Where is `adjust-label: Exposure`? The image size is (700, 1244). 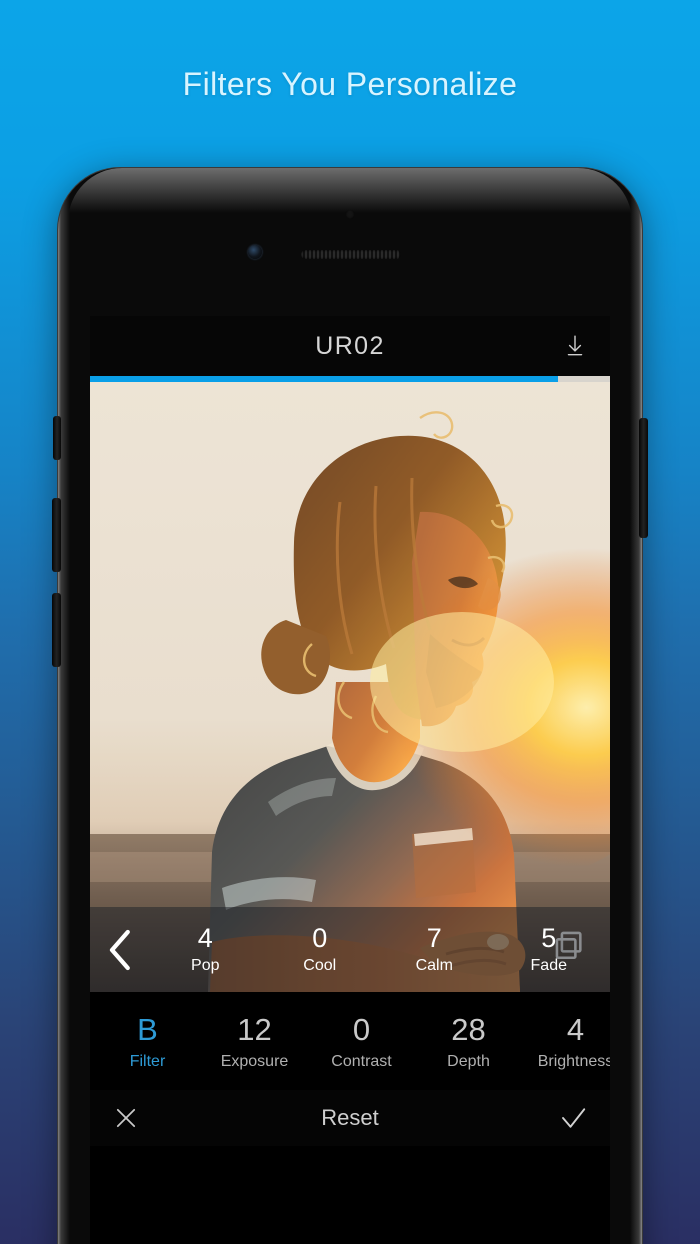 adjust-label: Exposure is located at coordinates (254, 1061).